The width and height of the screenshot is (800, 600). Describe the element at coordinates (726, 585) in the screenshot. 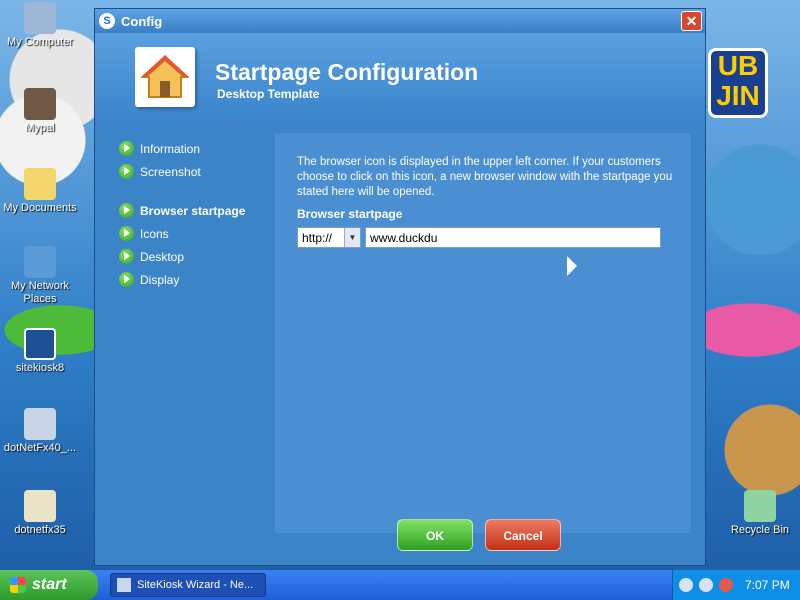

I see `shield-icon` at that location.